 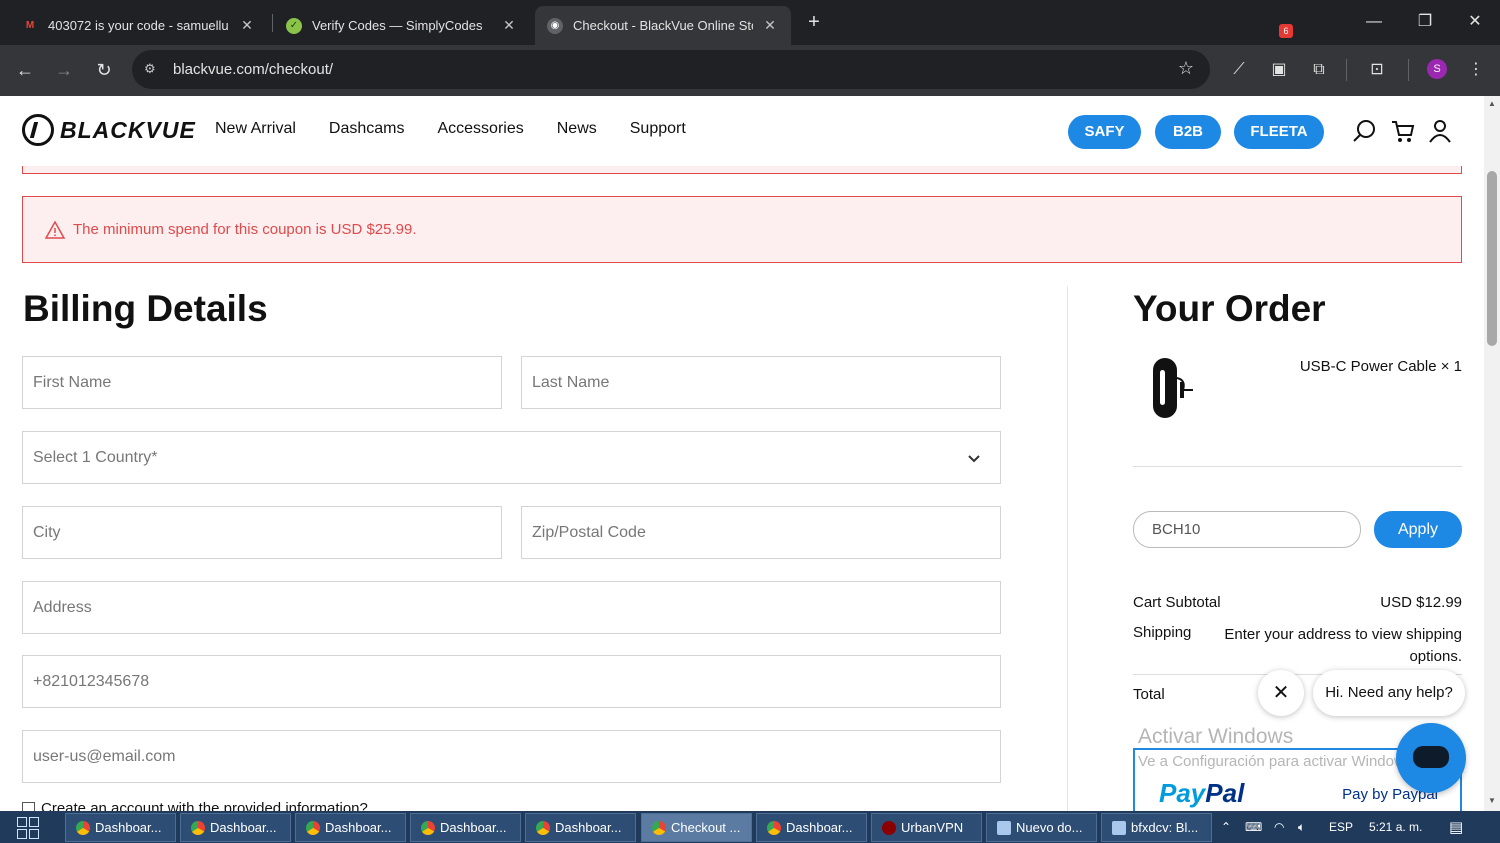 What do you see at coordinates (1173, 388) in the screenshot?
I see `product-image` at bounding box center [1173, 388].